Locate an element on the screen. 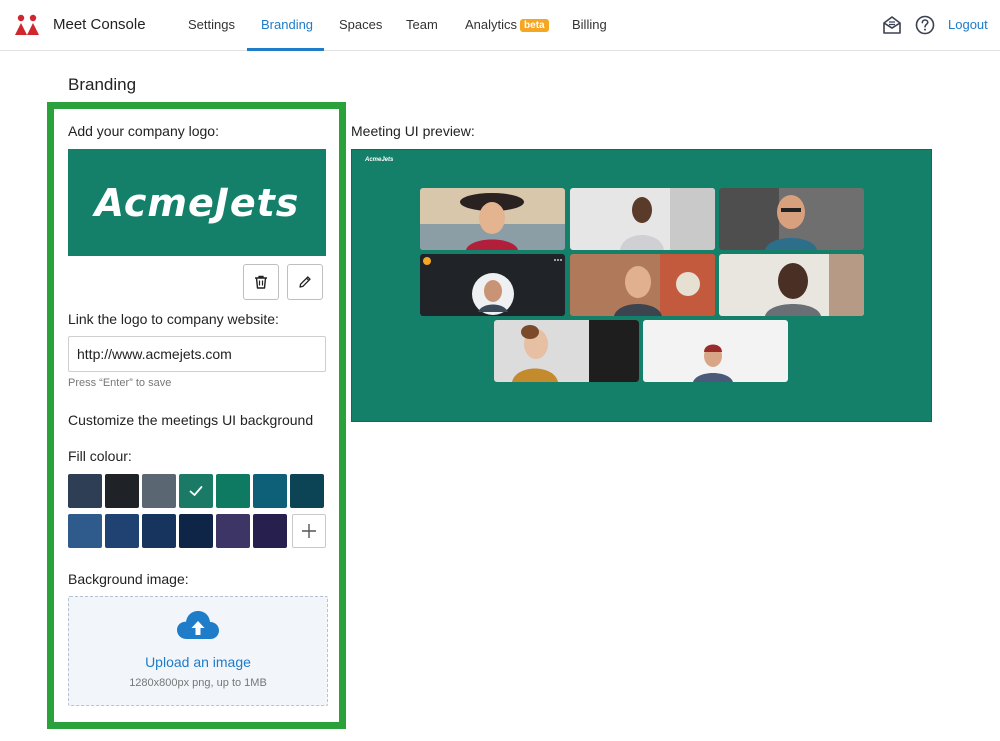 This screenshot has width=1000, height=741. nav-active-indicator is located at coordinates (285, 49).